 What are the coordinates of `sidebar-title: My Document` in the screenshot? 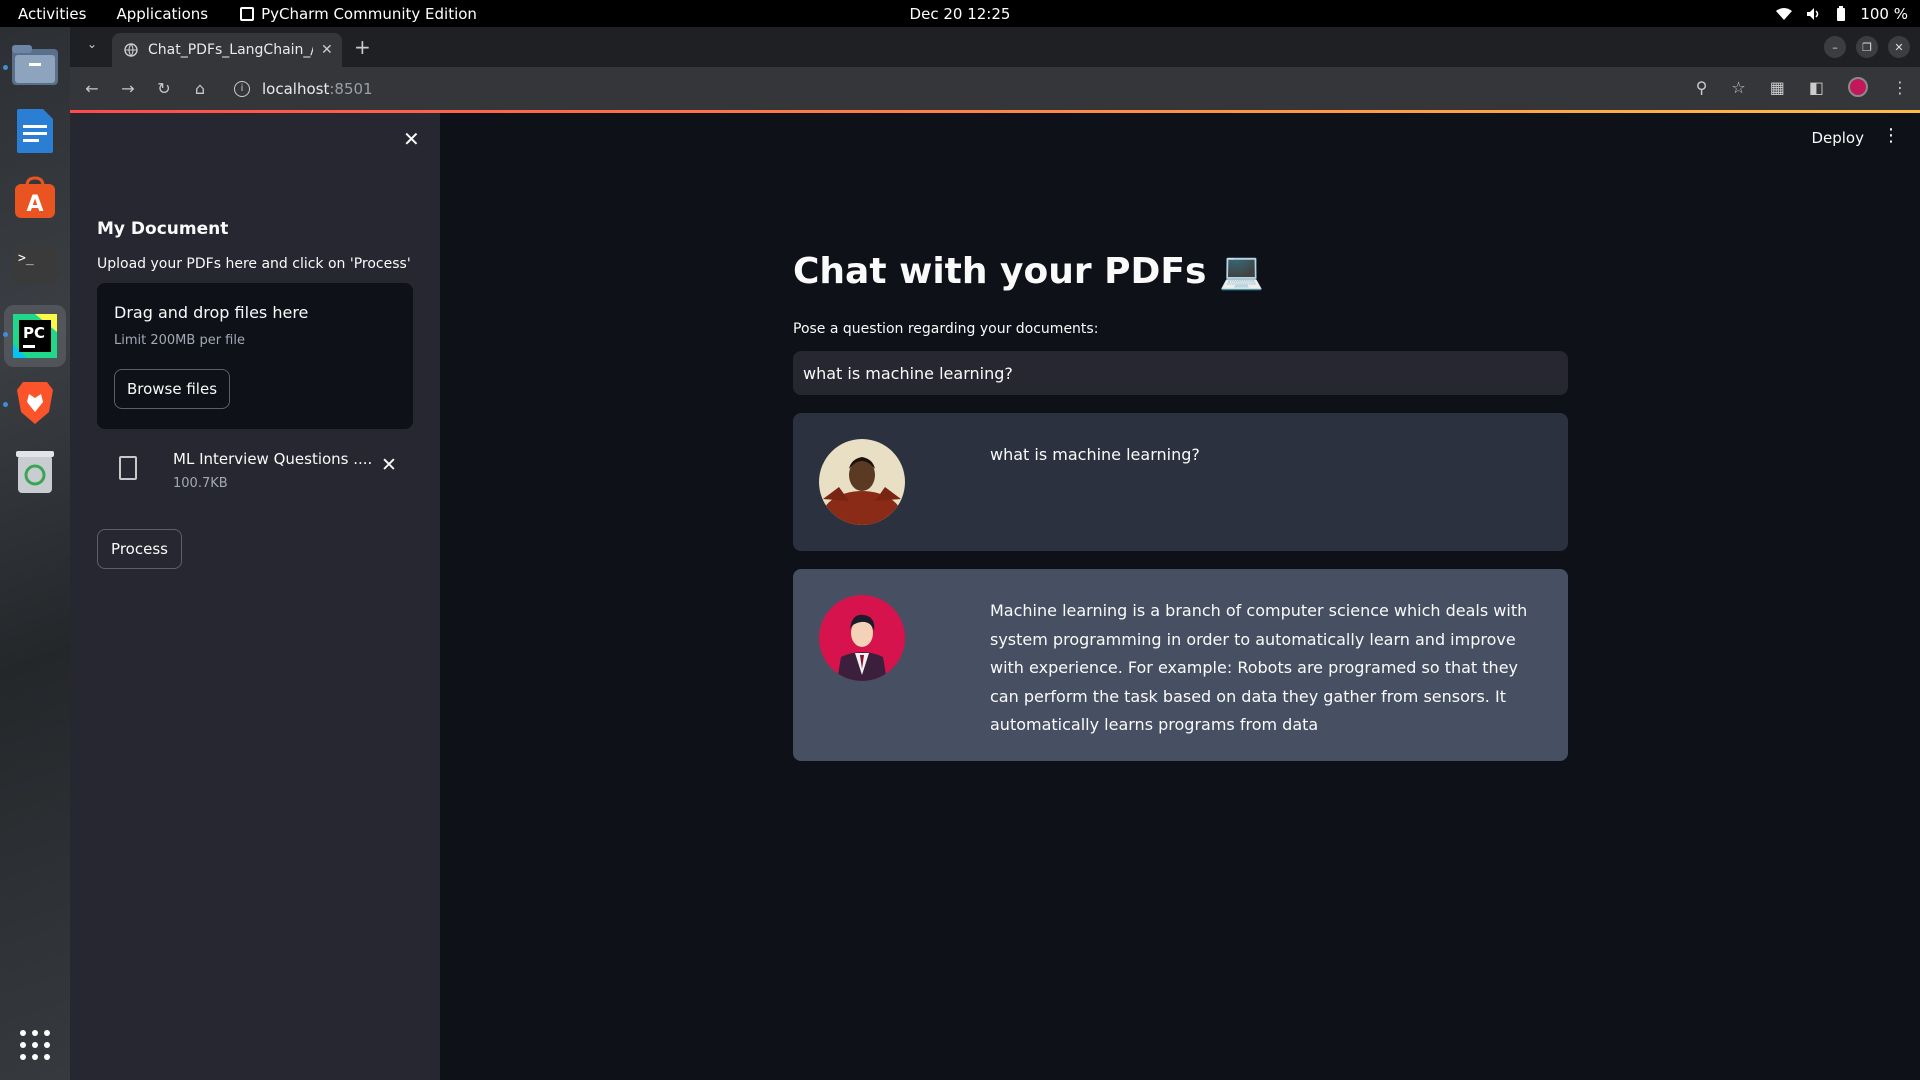 It's located at (163, 229).